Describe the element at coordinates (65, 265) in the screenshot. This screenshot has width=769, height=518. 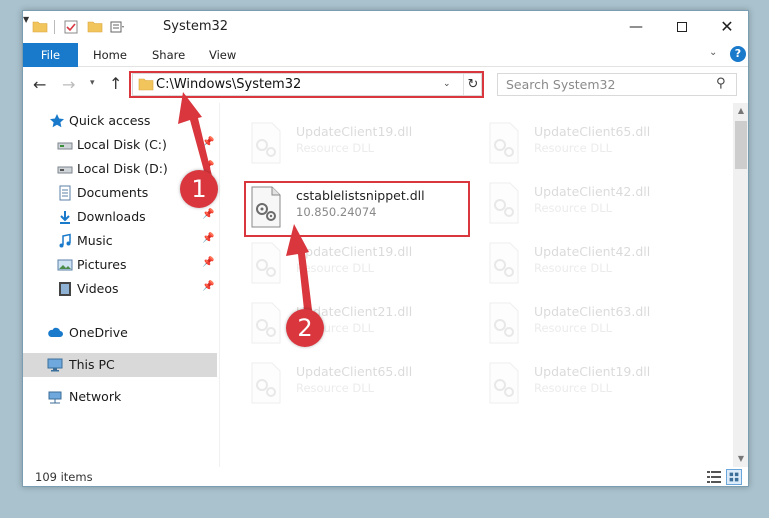
I see `pictures-icon` at that location.